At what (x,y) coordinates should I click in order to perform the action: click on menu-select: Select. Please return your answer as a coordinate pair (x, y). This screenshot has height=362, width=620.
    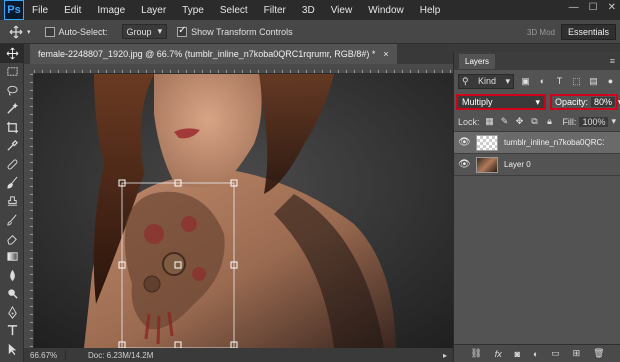
    Looking at the image, I should click on (234, 10).